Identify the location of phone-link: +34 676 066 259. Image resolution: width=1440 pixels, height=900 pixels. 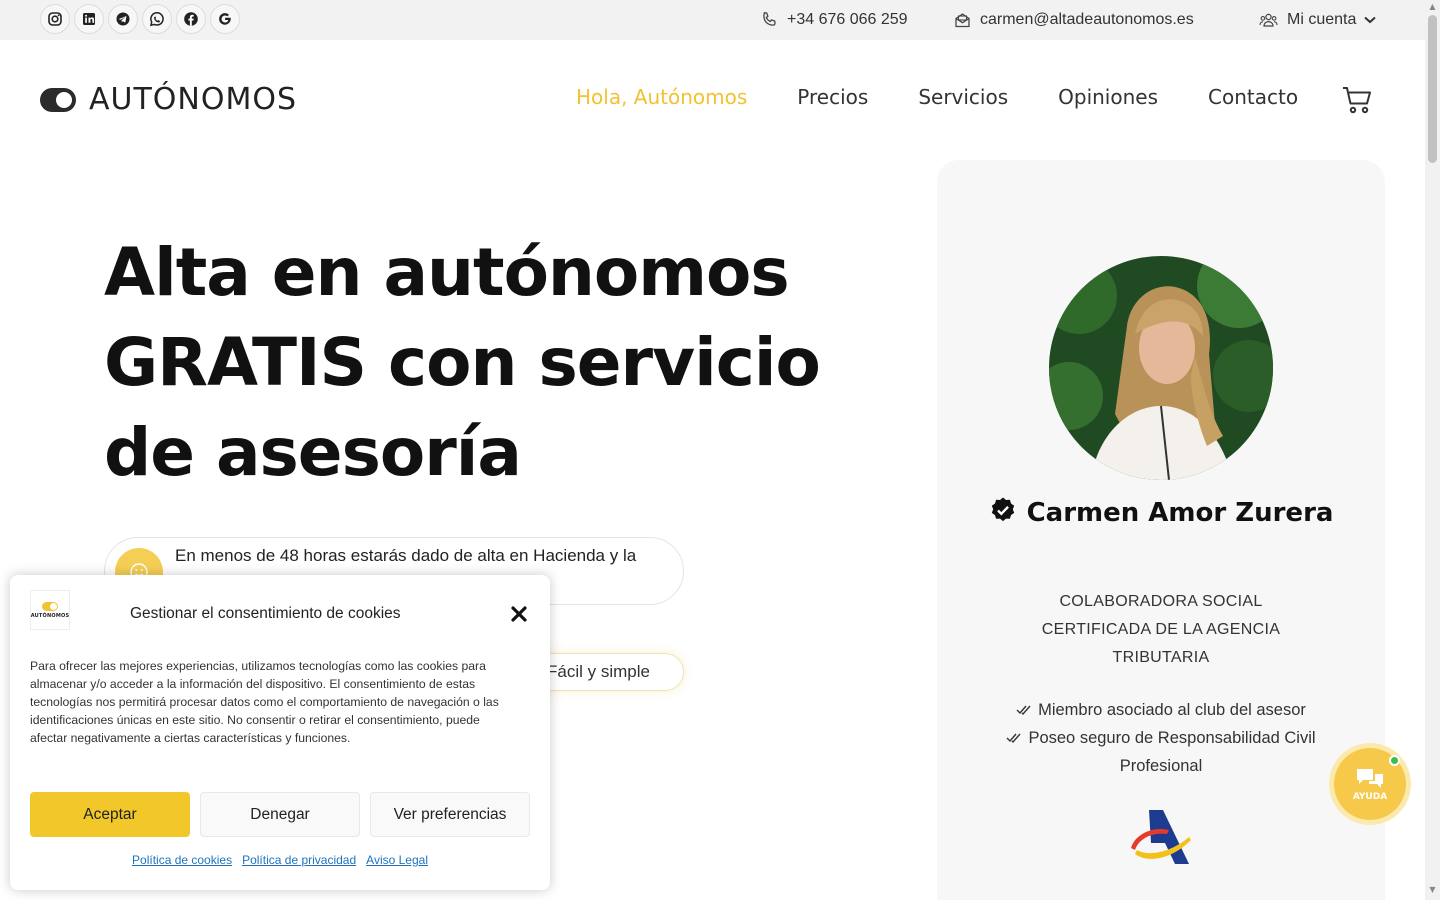
(834, 20).